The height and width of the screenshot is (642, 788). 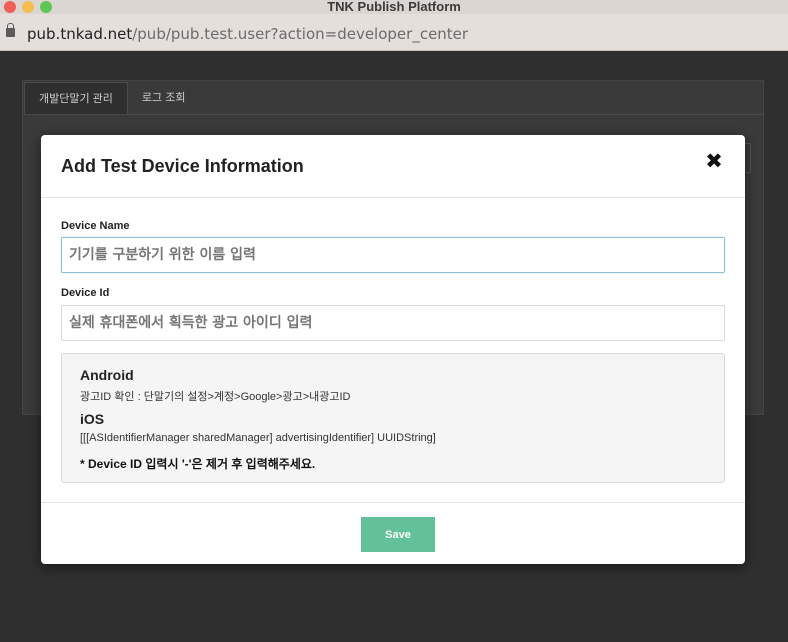 I want to click on modal-footer: Save, so click(x=393, y=533).